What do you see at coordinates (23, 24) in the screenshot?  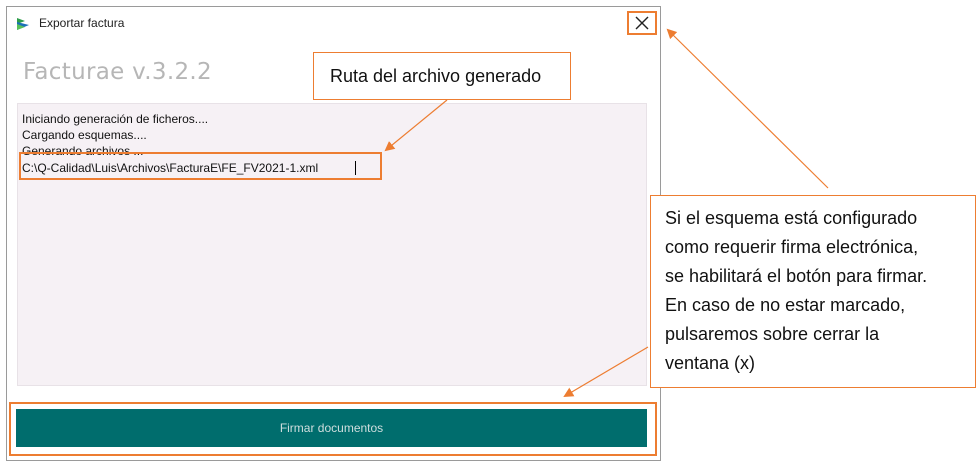 I see `app-logo-icon` at bounding box center [23, 24].